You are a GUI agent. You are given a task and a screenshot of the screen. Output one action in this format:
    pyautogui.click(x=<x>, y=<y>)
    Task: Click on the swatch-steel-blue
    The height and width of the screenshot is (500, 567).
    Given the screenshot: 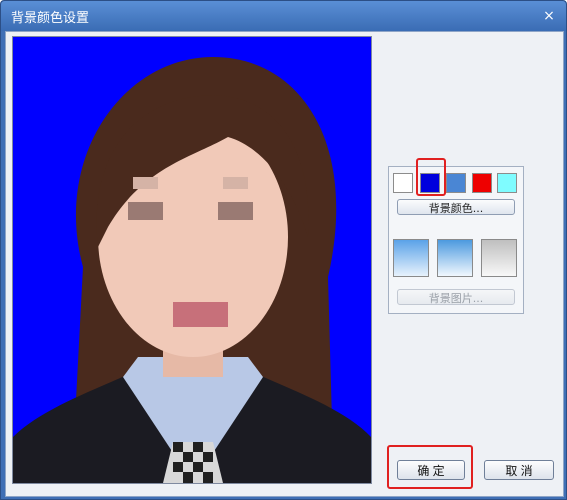 What is the action you would take?
    pyautogui.click(x=456, y=183)
    